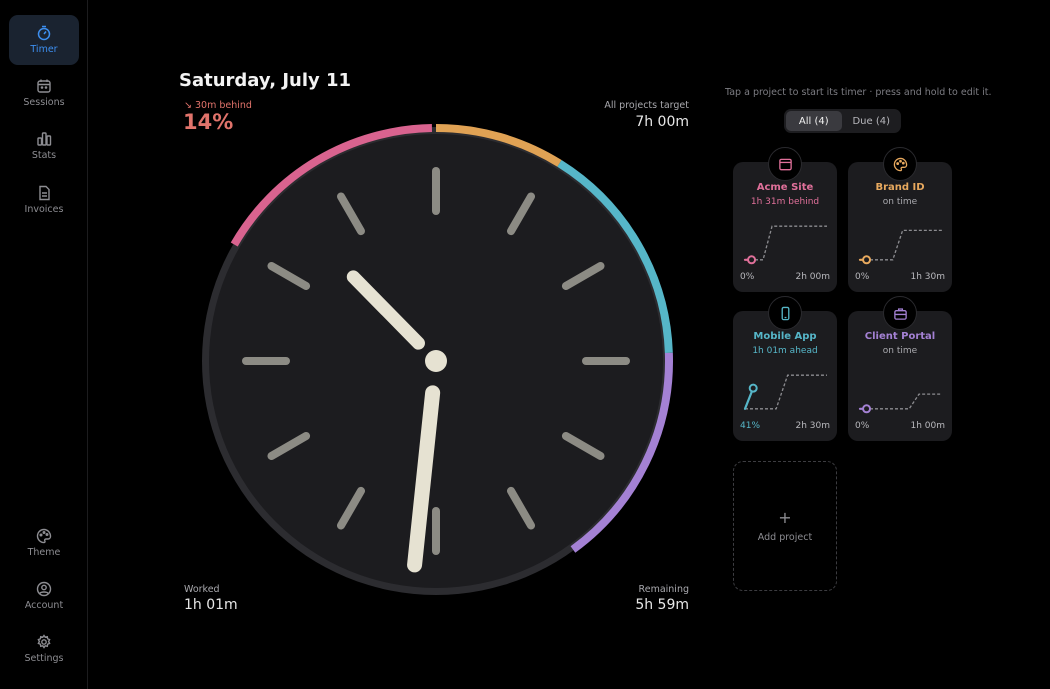 This screenshot has height=689, width=1050. I want to click on page-title: Saturday, July 11, so click(265, 80).